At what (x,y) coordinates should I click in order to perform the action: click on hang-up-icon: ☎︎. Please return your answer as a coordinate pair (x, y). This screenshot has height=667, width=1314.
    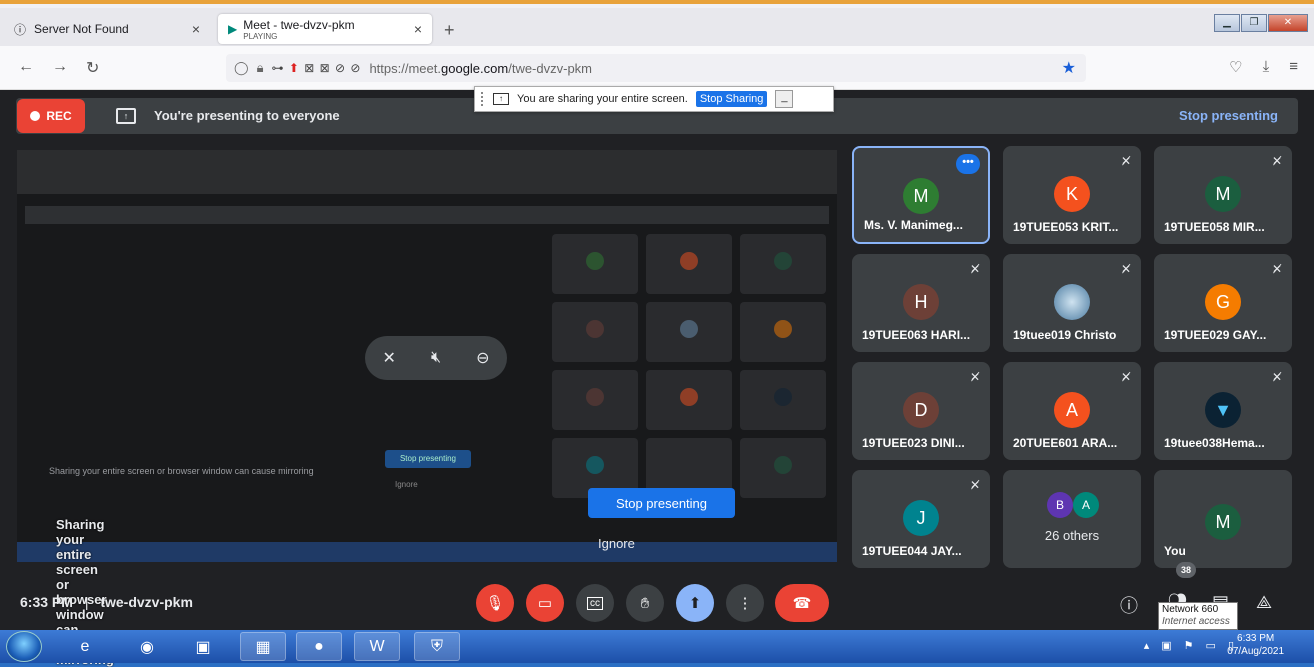
    Looking at the image, I should click on (802, 603).